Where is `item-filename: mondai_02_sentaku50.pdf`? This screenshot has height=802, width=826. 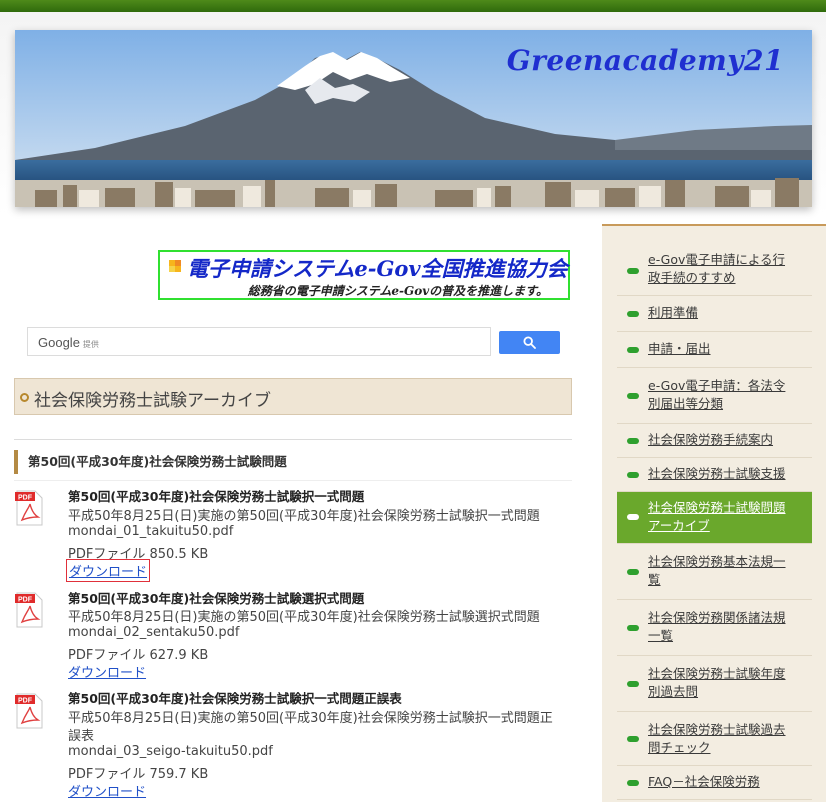
item-filename: mondai_02_sentaku50.pdf is located at coordinates (154, 632).